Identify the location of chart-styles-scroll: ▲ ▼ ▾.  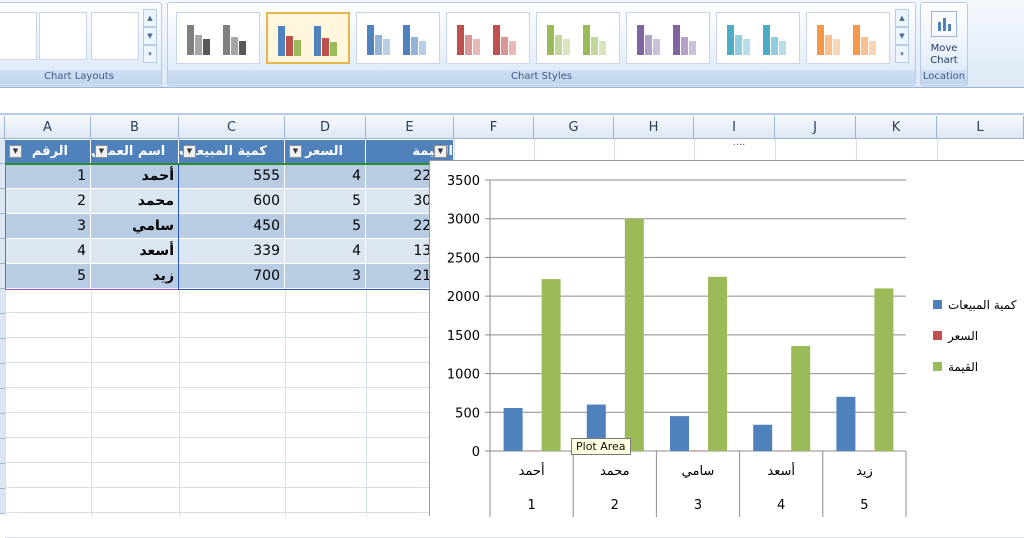
(902, 37).